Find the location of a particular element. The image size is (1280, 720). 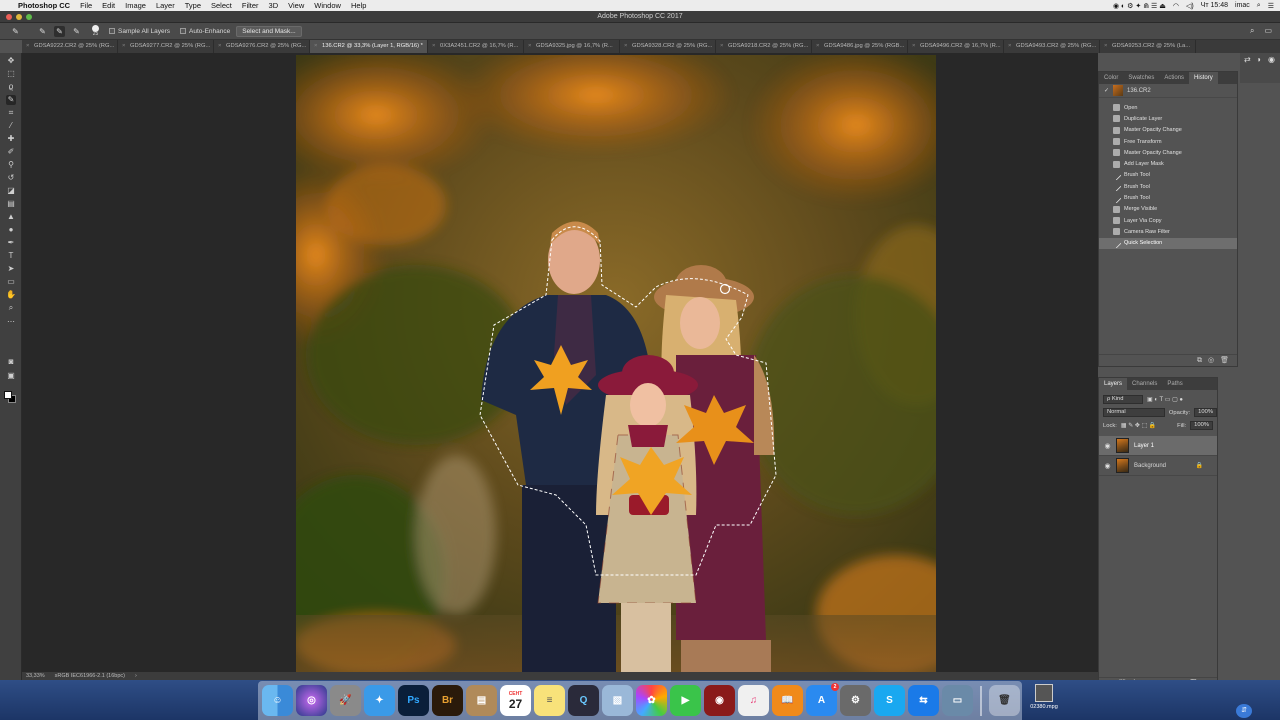

clone-stamp-tool-icon: ⚲ is located at coordinates (11, 165).